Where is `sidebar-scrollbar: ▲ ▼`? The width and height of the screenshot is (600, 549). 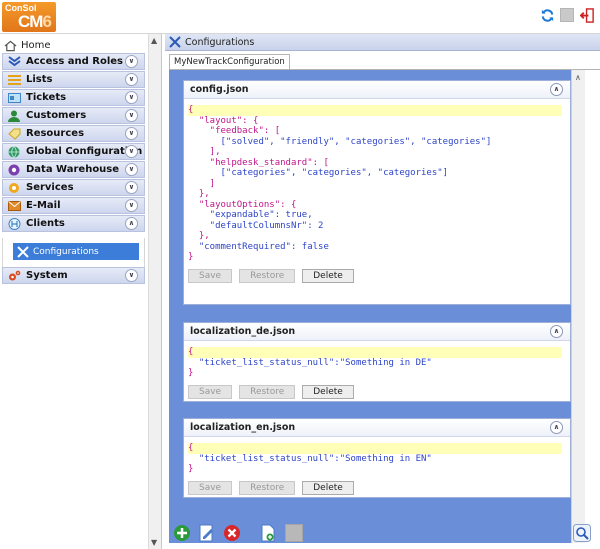 sidebar-scrollbar: ▲ ▼ is located at coordinates (154, 291).